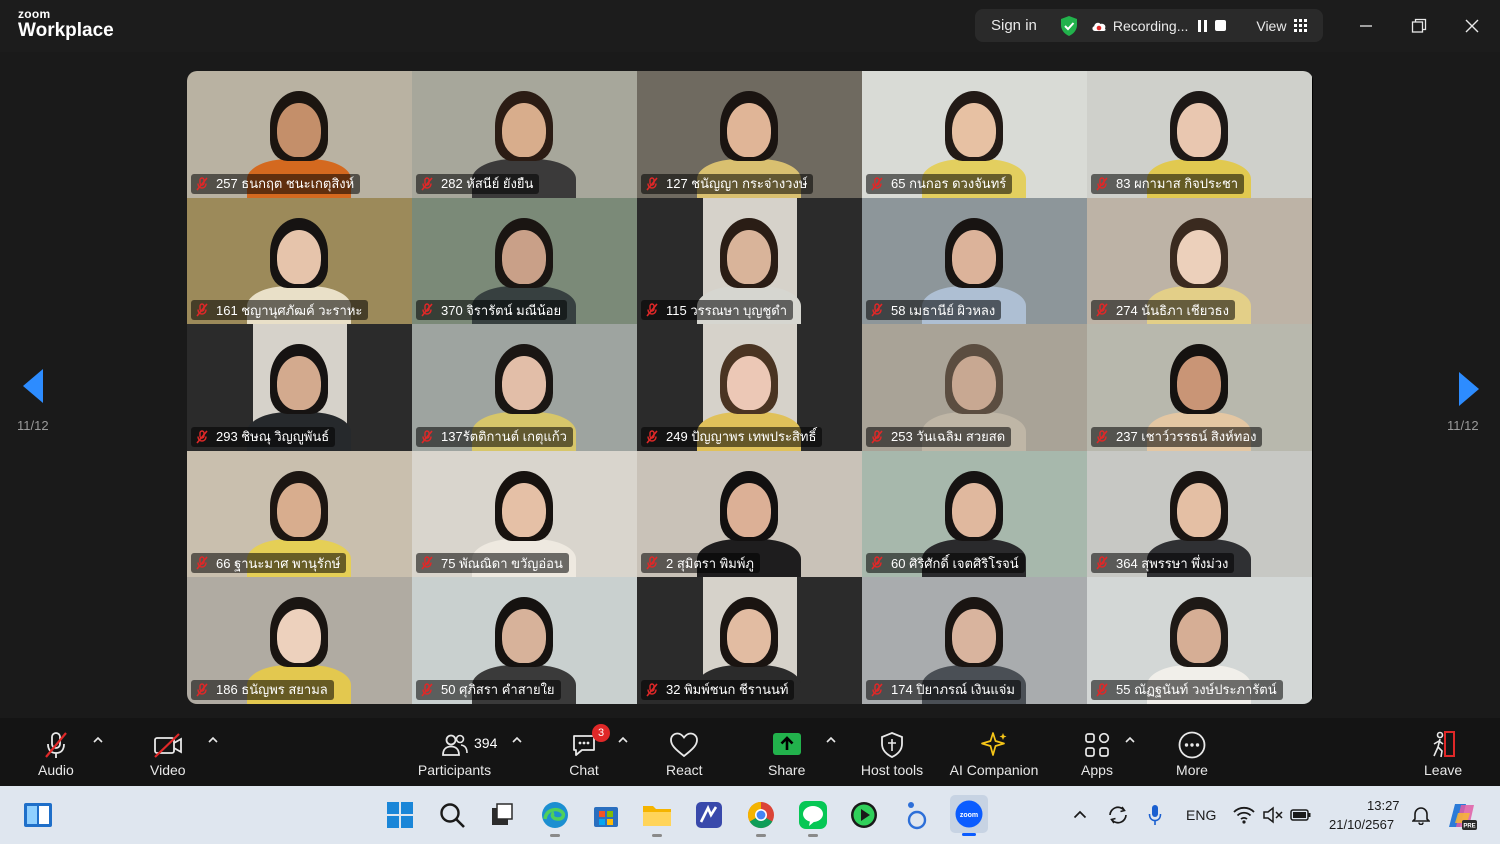 The height and width of the screenshot is (844, 1500). I want to click on tray-overflow-chevron-icon, so click(1080, 814).